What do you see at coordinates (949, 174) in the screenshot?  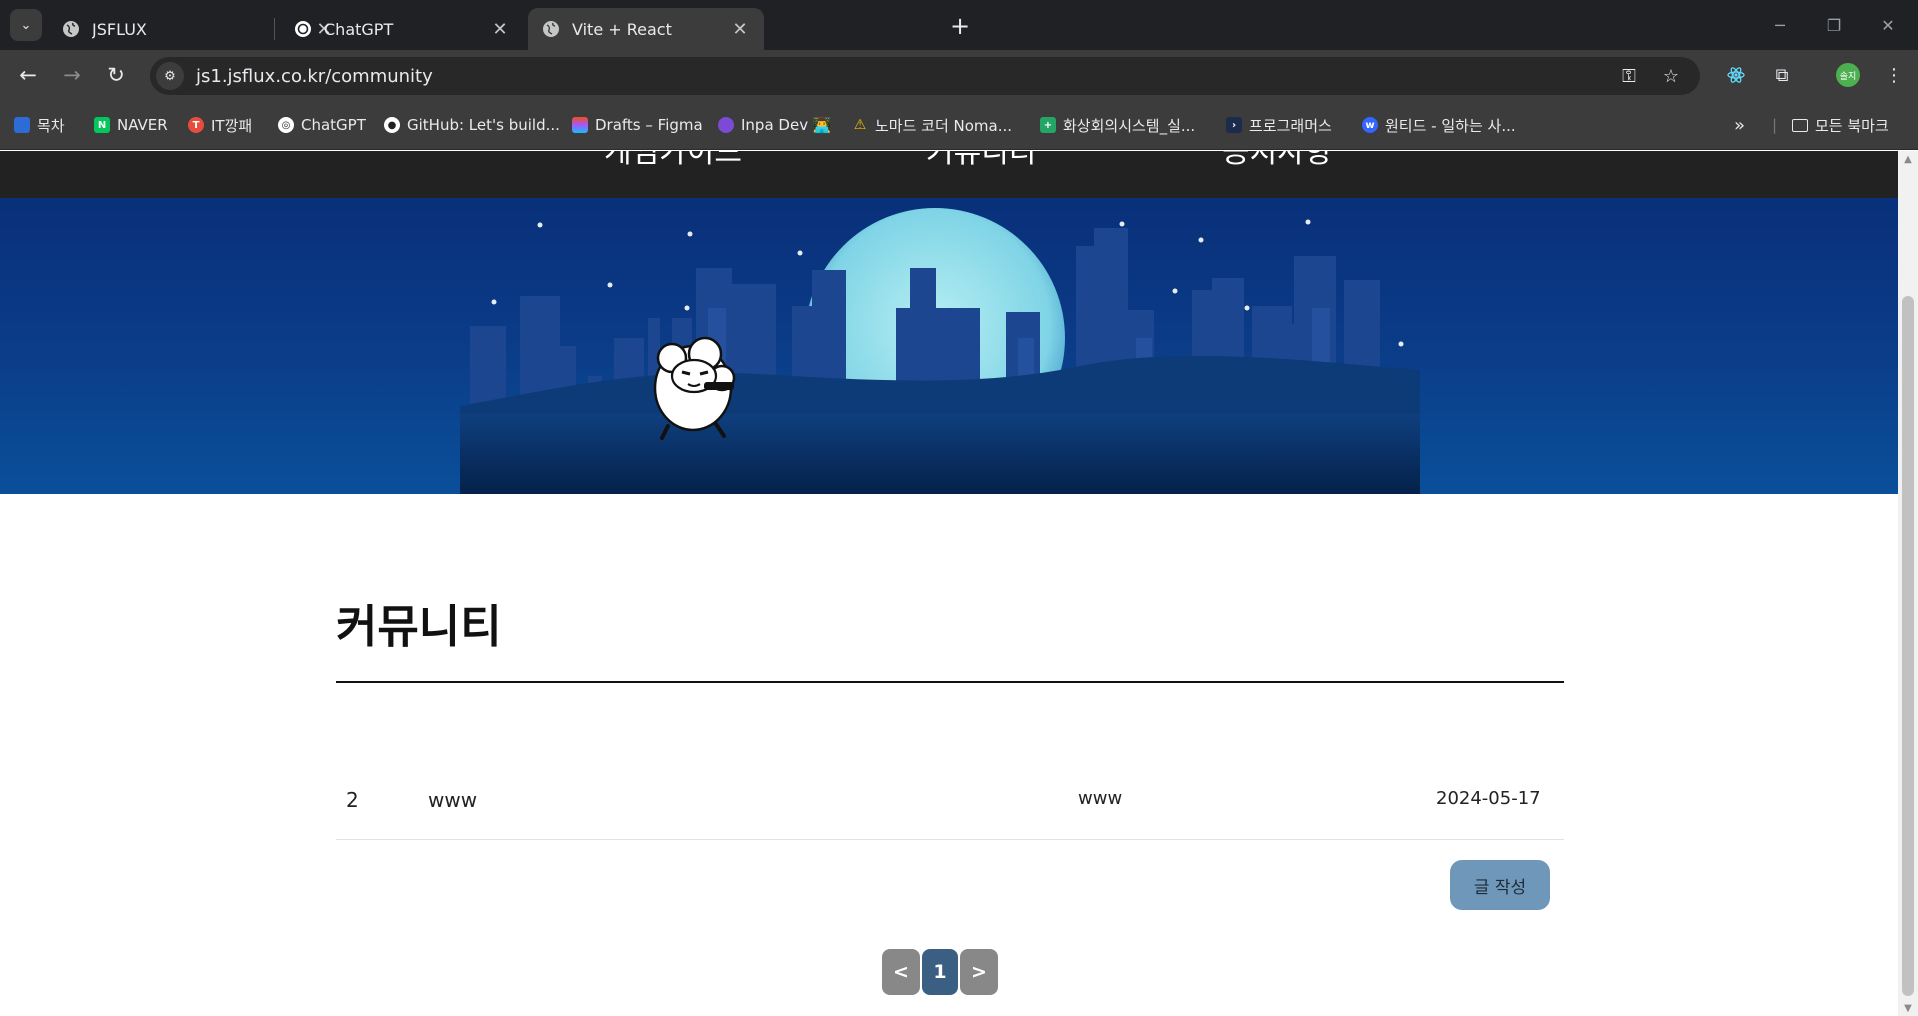 I see `site-navbar: 게임가이드 커뮤니티 공지사항` at bounding box center [949, 174].